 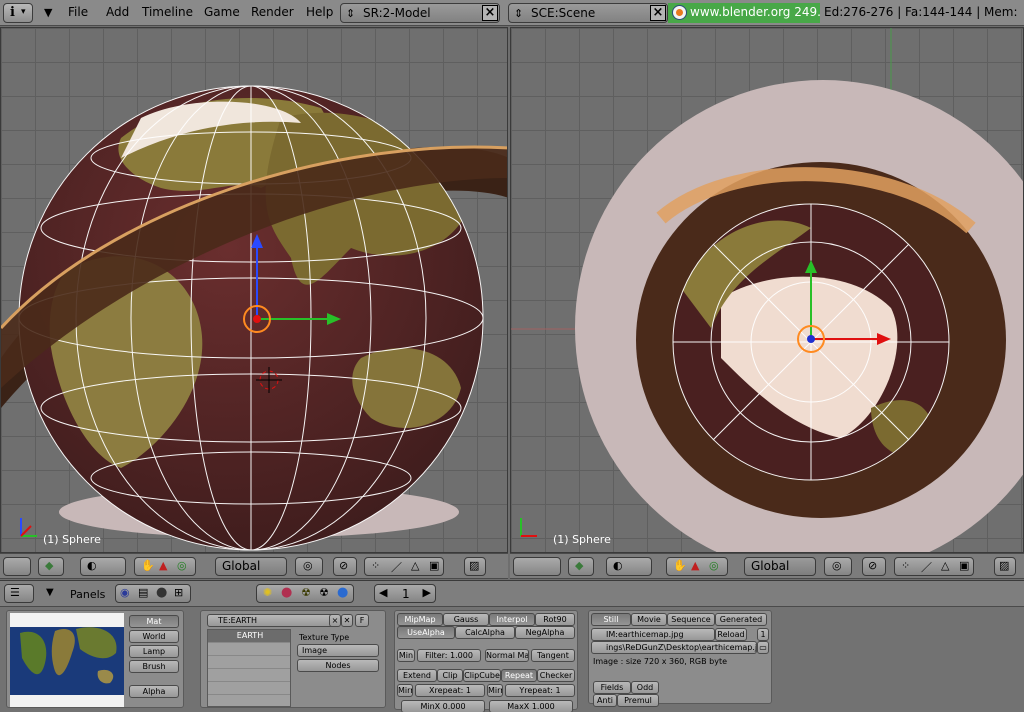 What do you see at coordinates (741, 619) in the screenshot?
I see `source-generated-tab: Generated` at bounding box center [741, 619].